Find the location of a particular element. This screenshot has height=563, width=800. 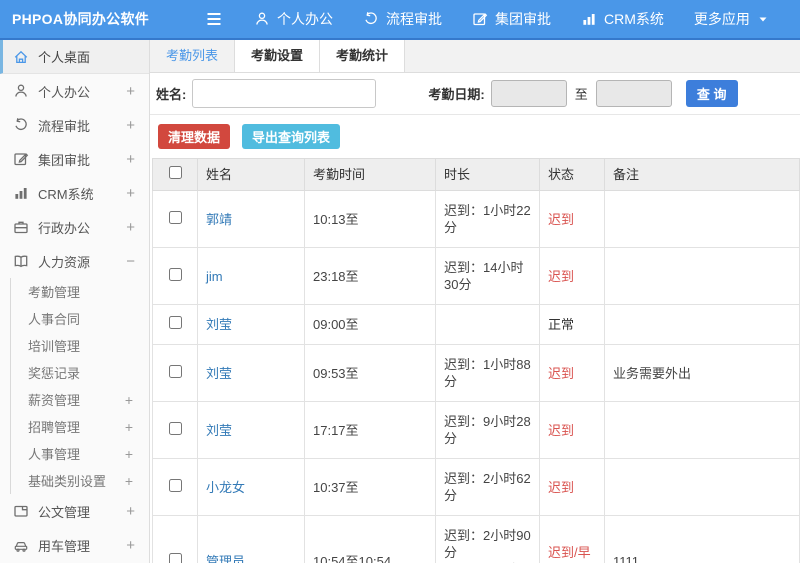

sidebar-subitem-basic-category-settings: 基础类别设置 + is located at coordinates (80, 480).